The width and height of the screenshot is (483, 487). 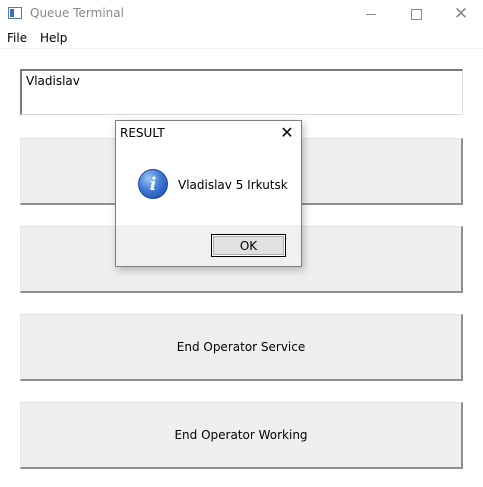 What do you see at coordinates (17, 38) in the screenshot?
I see `menu-file: File` at bounding box center [17, 38].